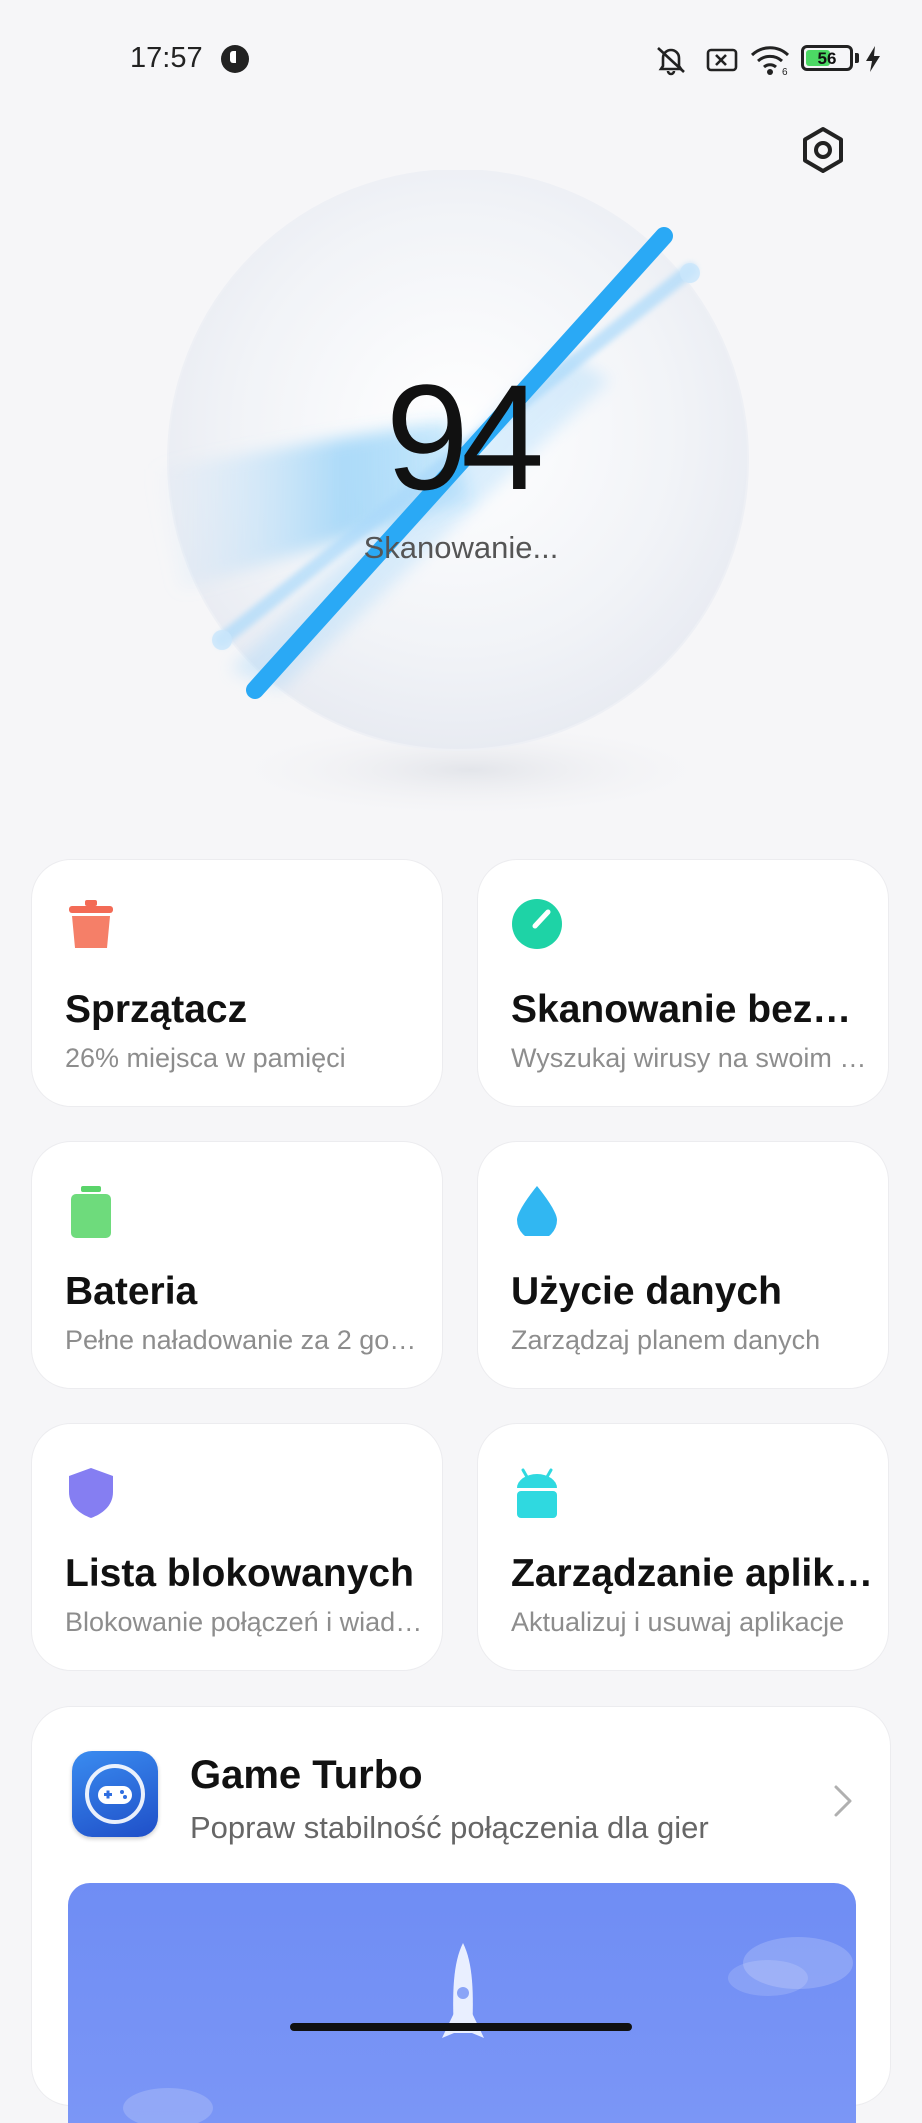 This screenshot has width=922, height=2123. What do you see at coordinates (785, 71) in the screenshot?
I see `svg-text: 6` at bounding box center [785, 71].